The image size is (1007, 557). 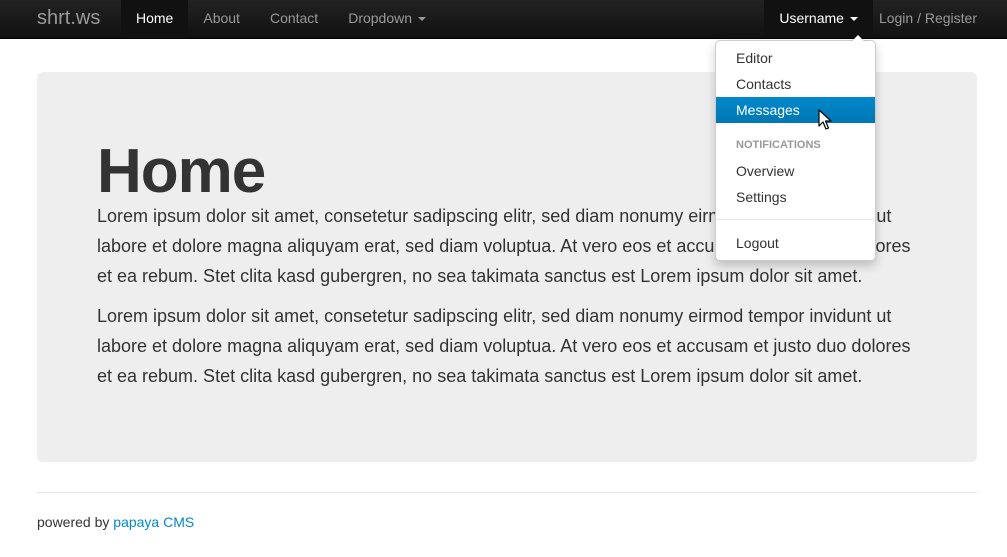 What do you see at coordinates (932, 18) in the screenshot?
I see `nav-login-register: Login / Register` at bounding box center [932, 18].